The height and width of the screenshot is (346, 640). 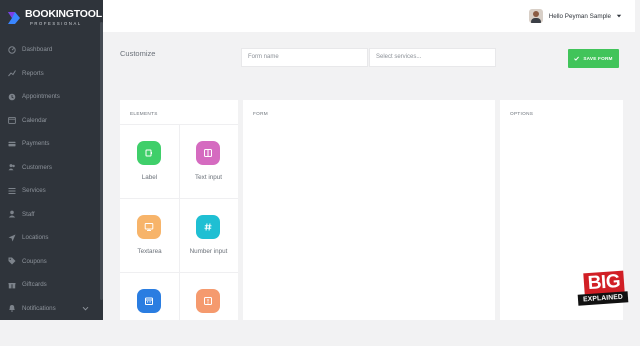 I want to click on page-scrollbar, so click(x=637, y=160).